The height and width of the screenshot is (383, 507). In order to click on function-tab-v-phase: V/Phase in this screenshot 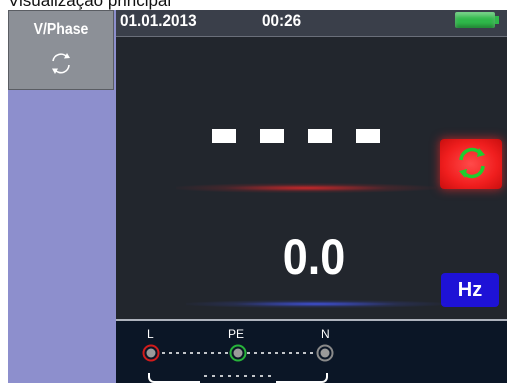, I will do `click(61, 50)`.